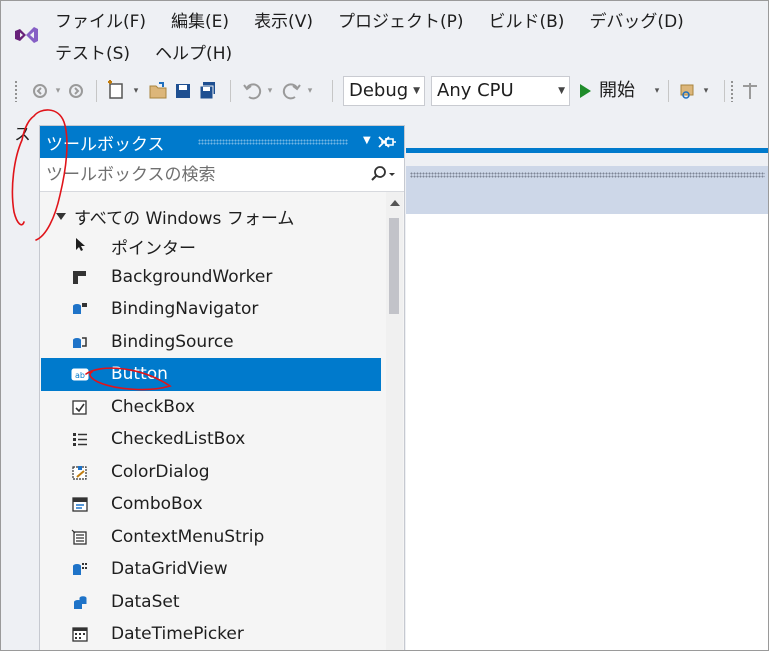 The height and width of the screenshot is (651, 769). What do you see at coordinates (79, 537) in the screenshot?
I see `context-menu-strip-icon` at bounding box center [79, 537].